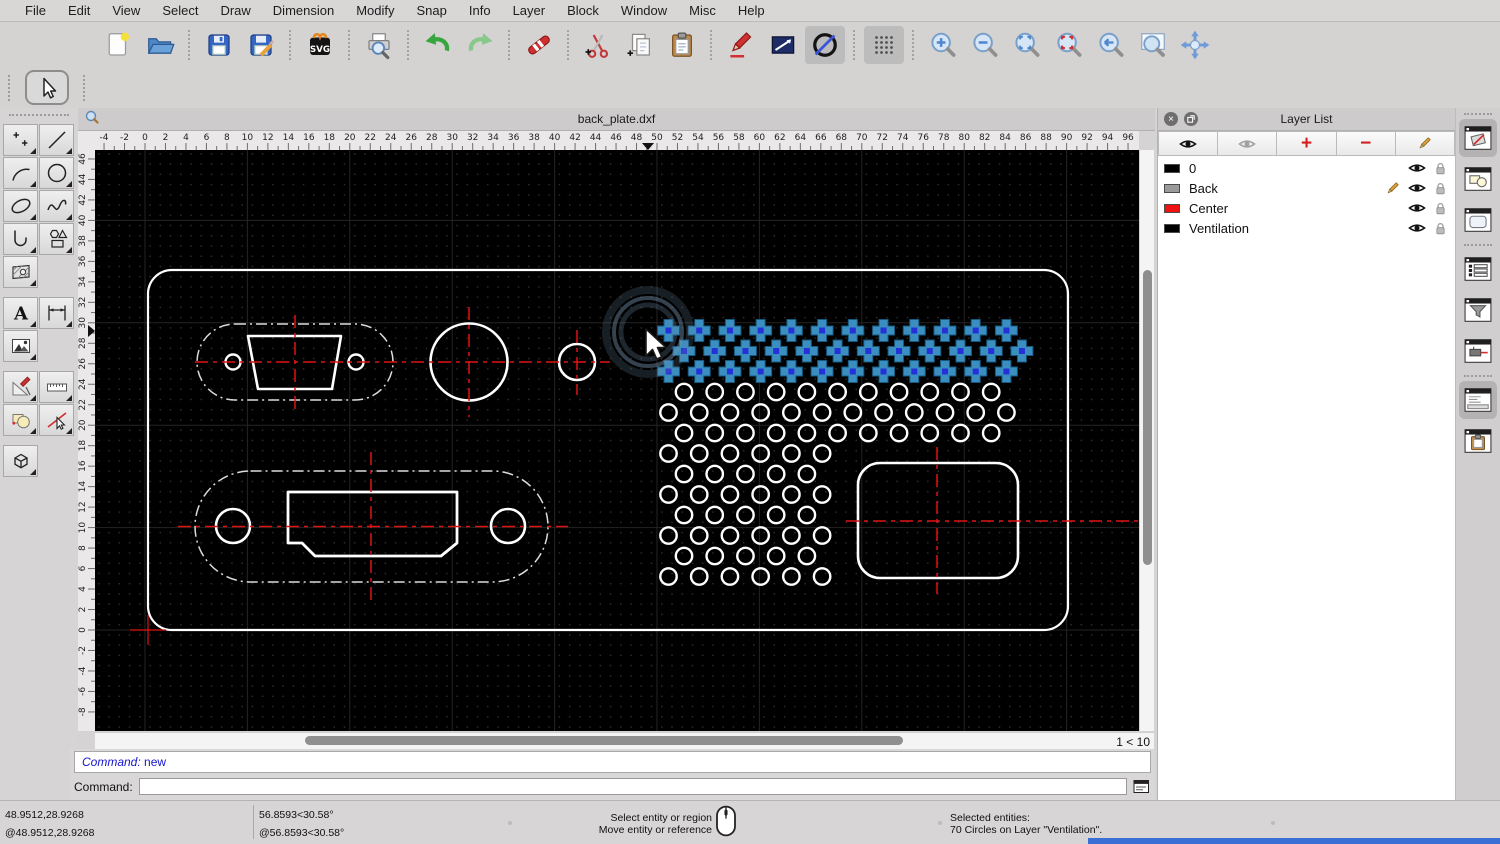  I want to click on close-icon: ×, so click(1171, 119).